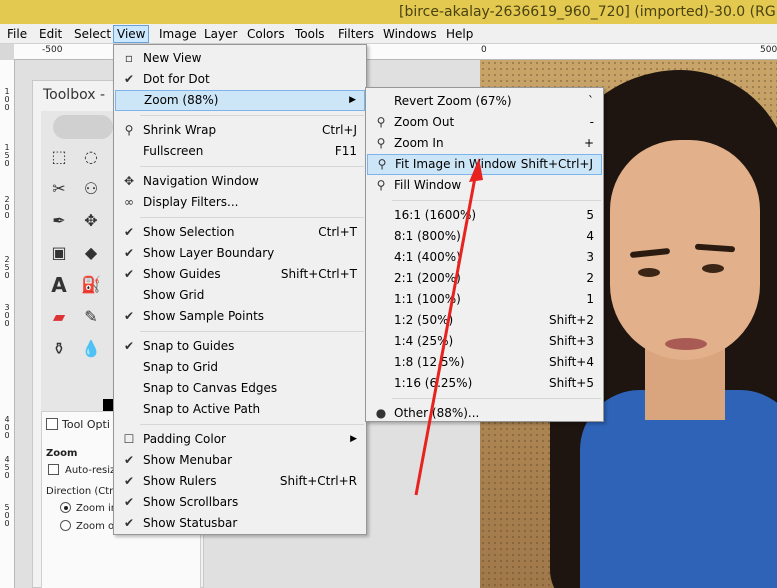  I want to click on menu-item-8-1-800: 8:1 (800%) 4, so click(484, 236).